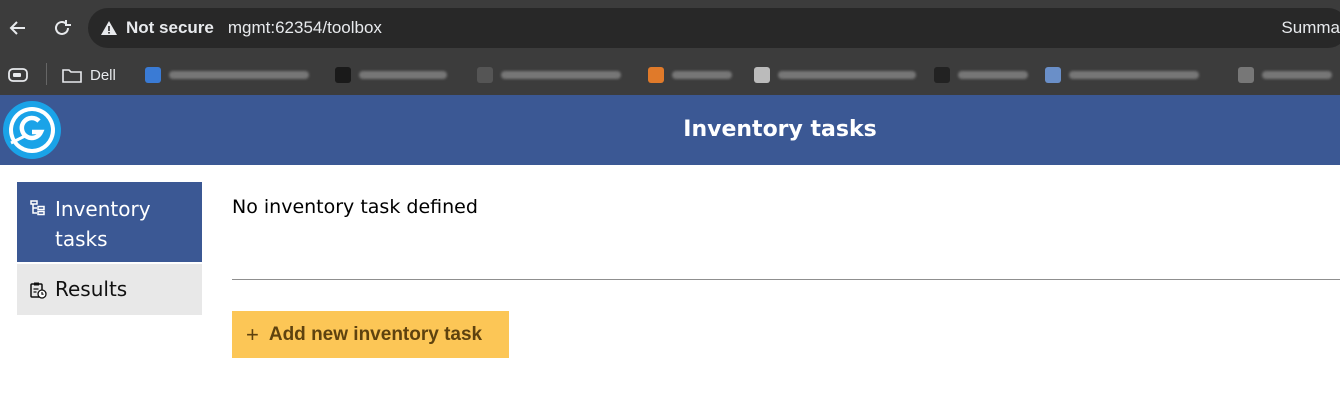  What do you see at coordinates (18, 28) in the screenshot?
I see `back-icon` at bounding box center [18, 28].